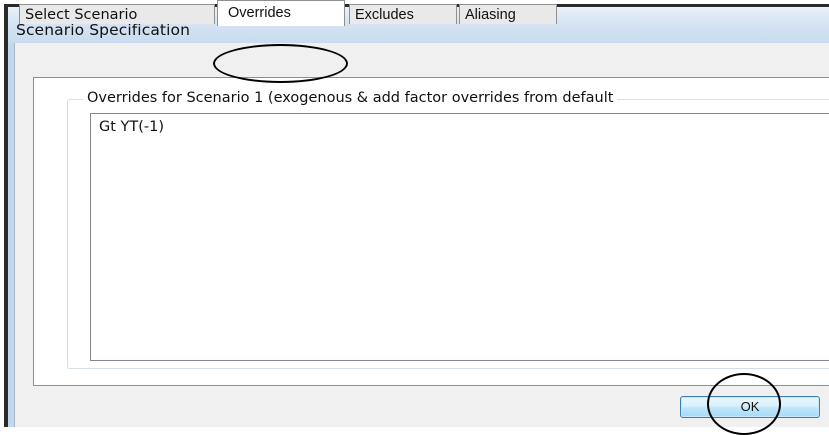 The height and width of the screenshot is (435, 829). I want to click on ok-button: OK, so click(750, 407).